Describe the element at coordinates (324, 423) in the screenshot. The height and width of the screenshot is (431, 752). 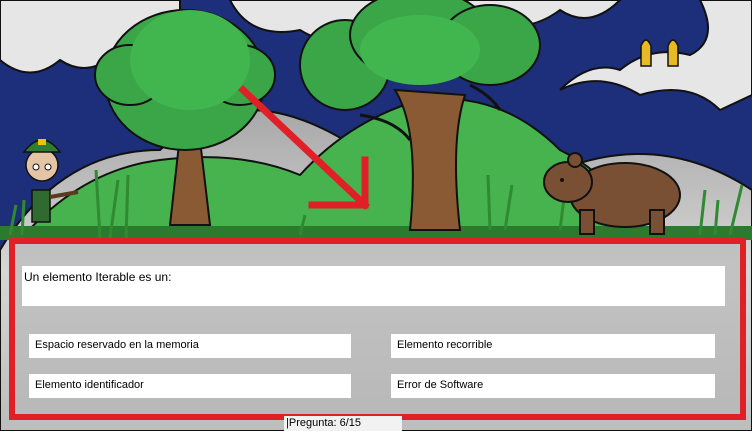
I see `question-counter-text: |Pregunta: 6/15` at that location.